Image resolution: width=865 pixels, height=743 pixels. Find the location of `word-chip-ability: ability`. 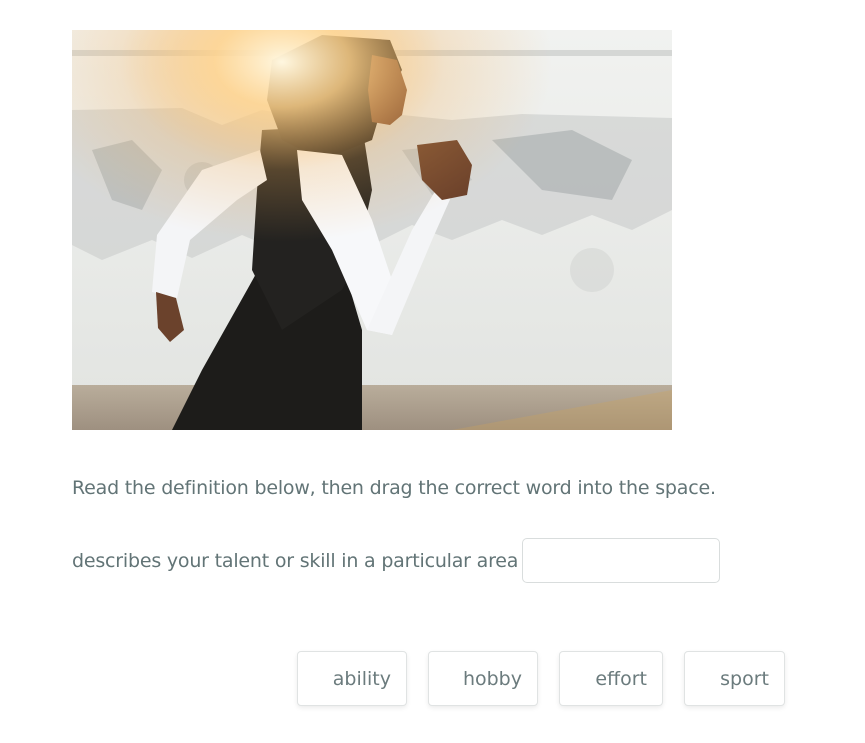

word-chip-ability: ability is located at coordinates (352, 678).